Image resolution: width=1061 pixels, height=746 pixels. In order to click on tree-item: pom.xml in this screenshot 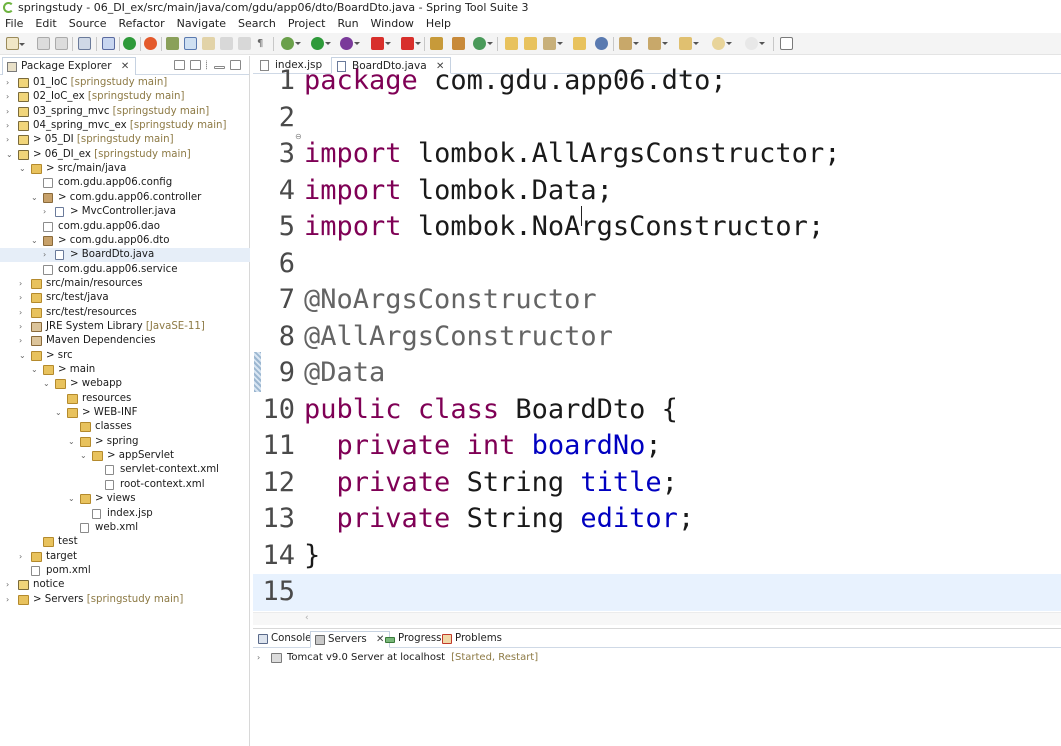, I will do `click(125, 571)`.